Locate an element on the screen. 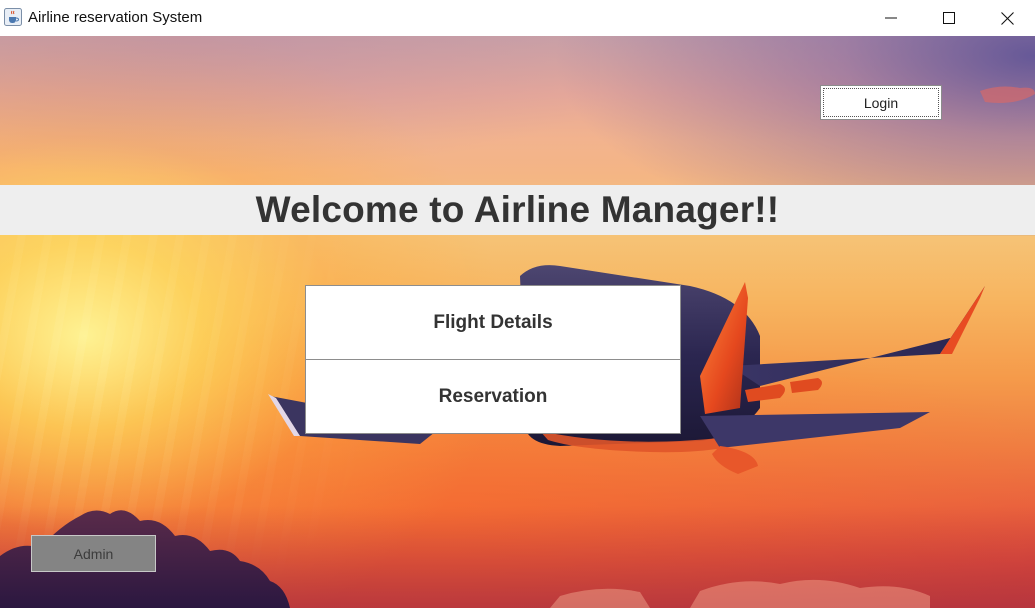 The width and height of the screenshot is (1035, 608). admin-button: Admin is located at coordinates (93, 553).